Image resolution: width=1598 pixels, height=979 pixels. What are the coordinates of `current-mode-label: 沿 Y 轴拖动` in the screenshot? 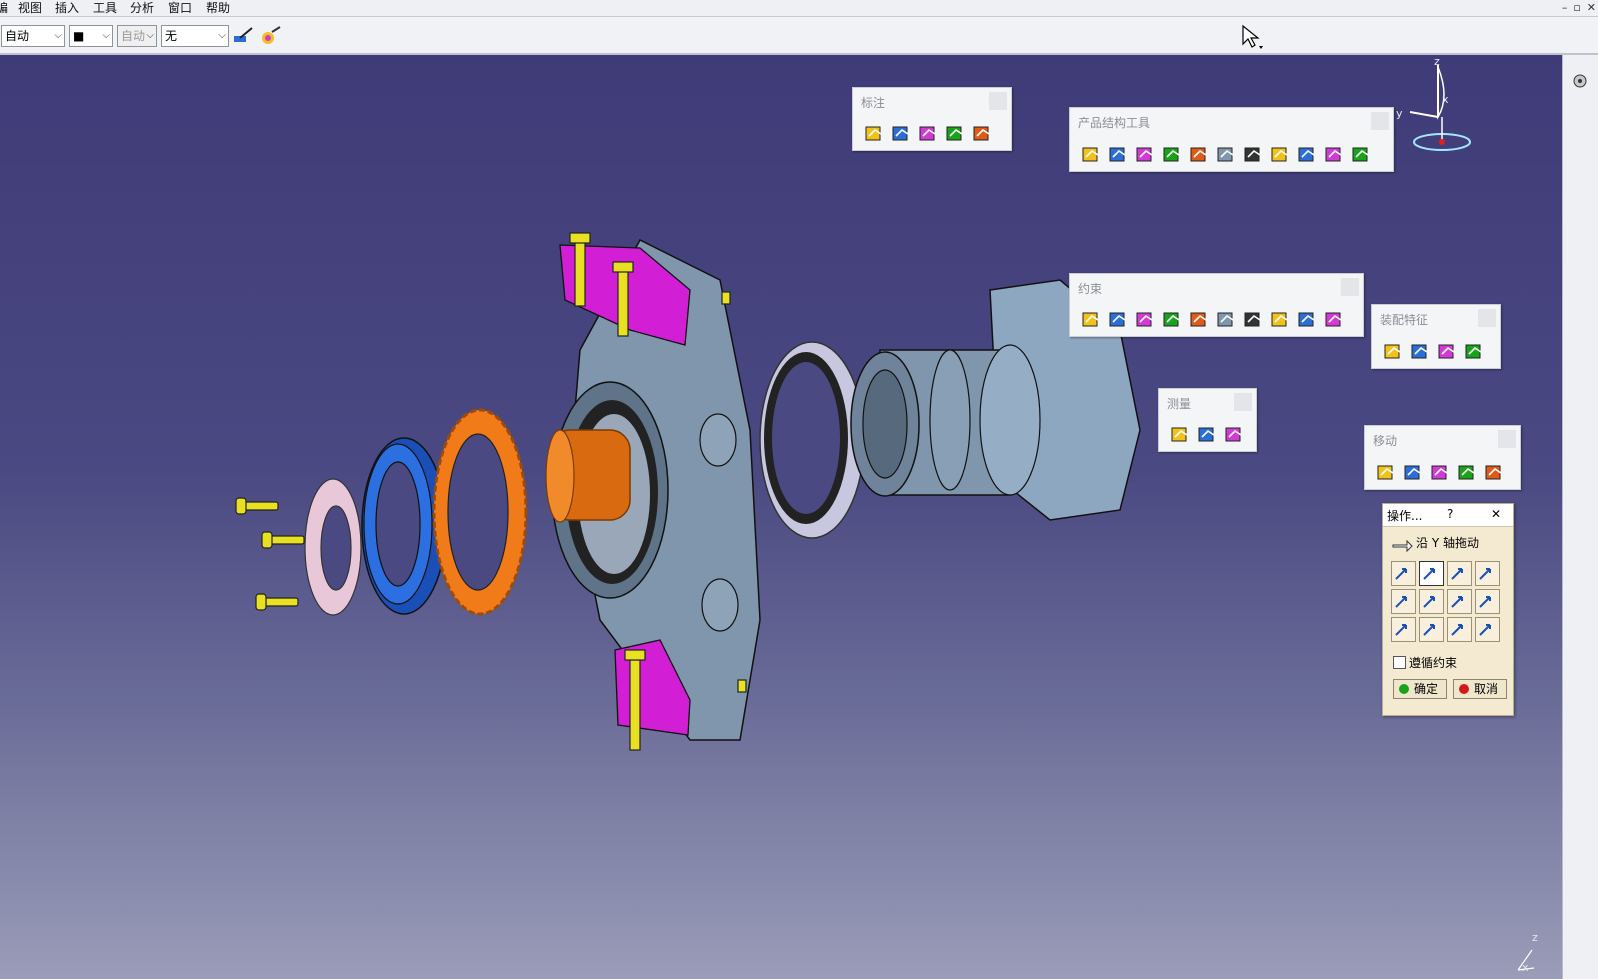 It's located at (1447, 543).